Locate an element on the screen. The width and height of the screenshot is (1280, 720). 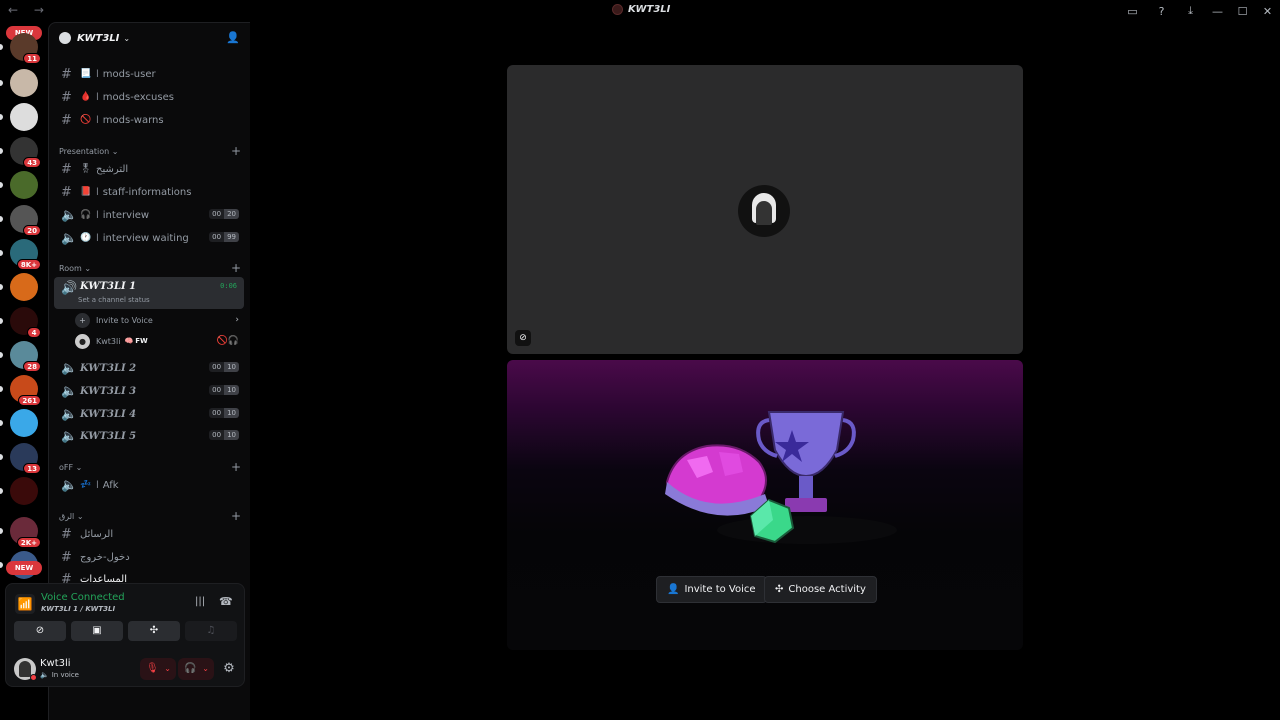
mention-badge: 11 is located at coordinates (32, 58).